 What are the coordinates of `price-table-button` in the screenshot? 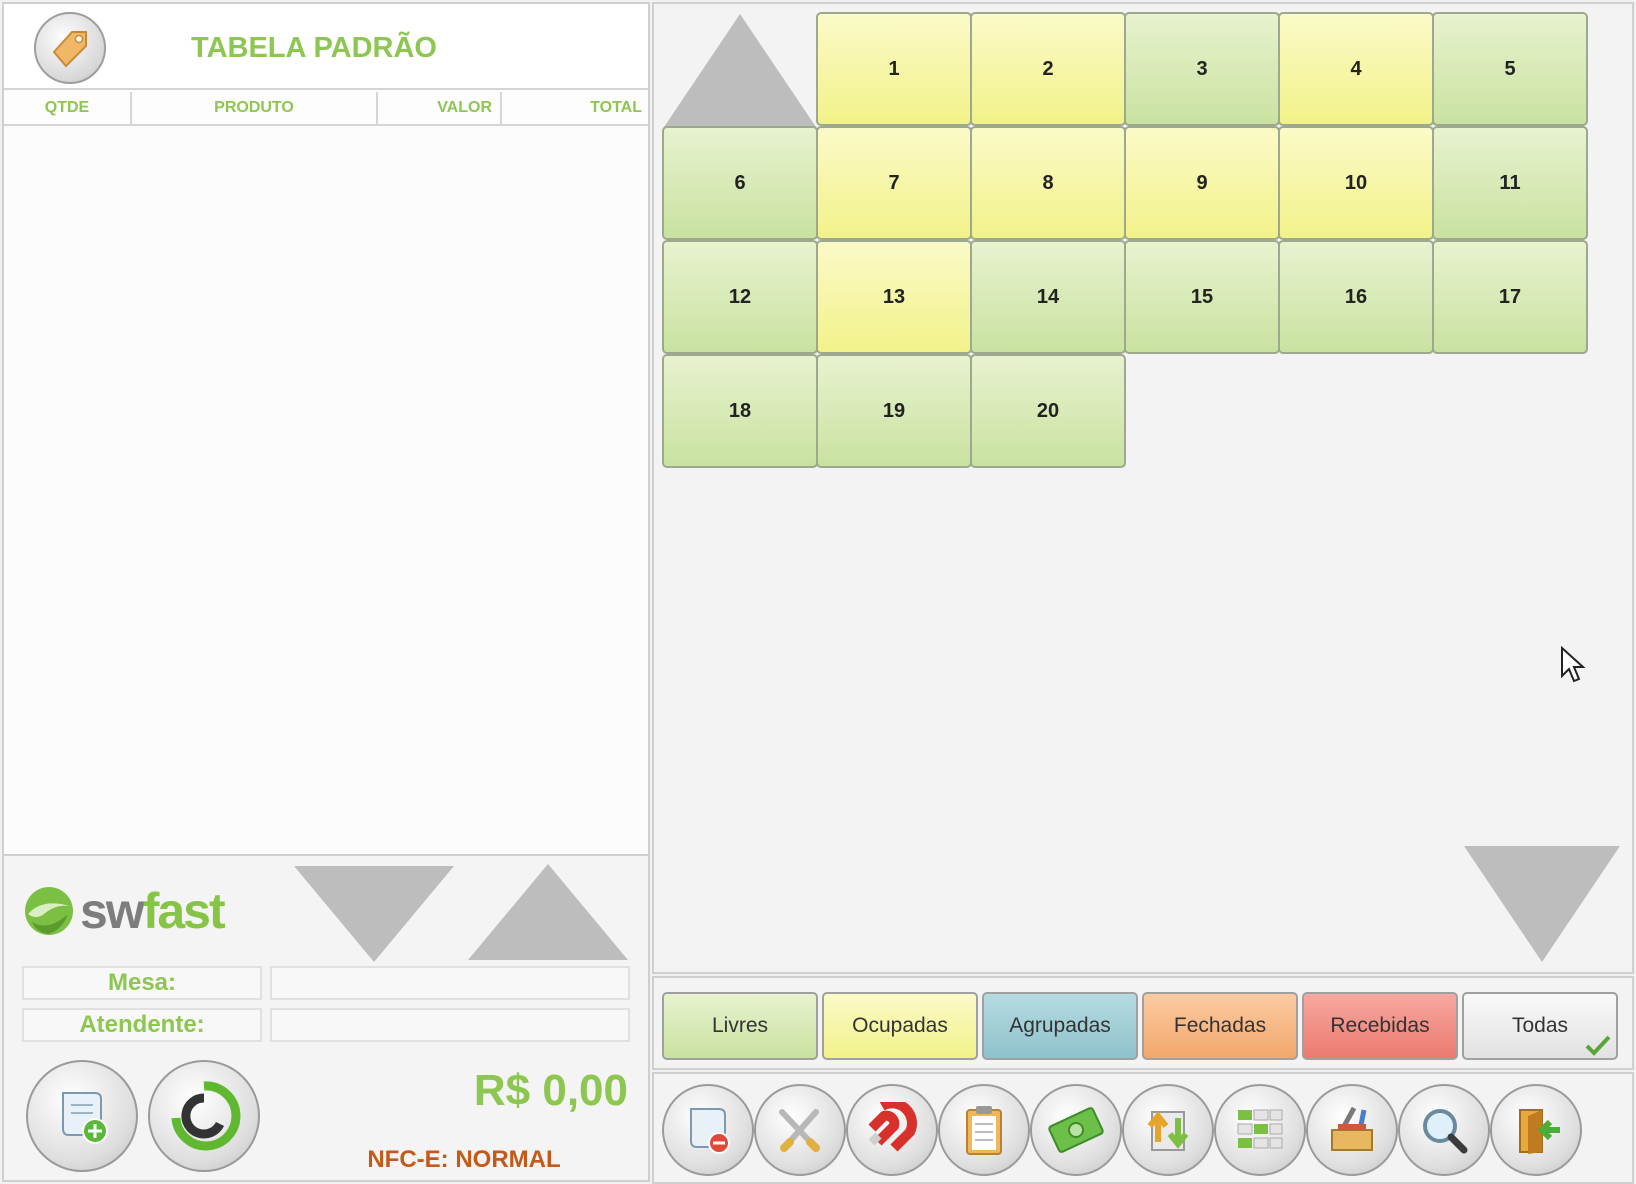 It's located at (70, 48).